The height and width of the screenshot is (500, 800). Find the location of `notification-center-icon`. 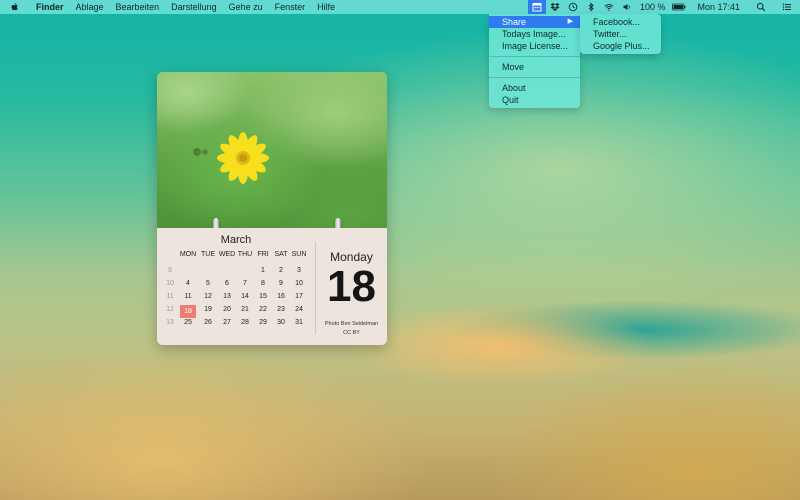

notification-center-icon is located at coordinates (787, 7).